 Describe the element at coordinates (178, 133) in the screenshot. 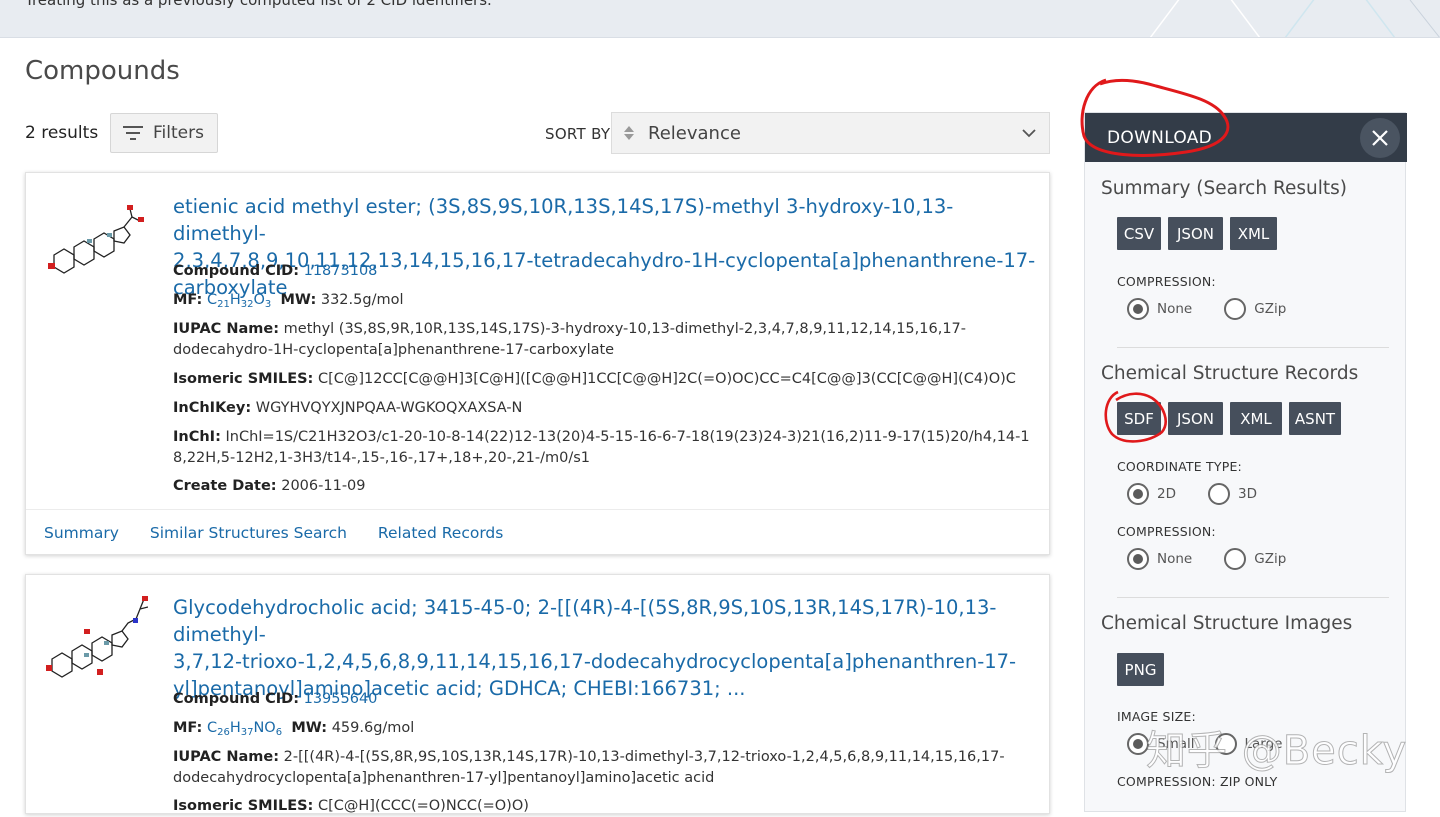

I see `filters-label: Filters` at that location.